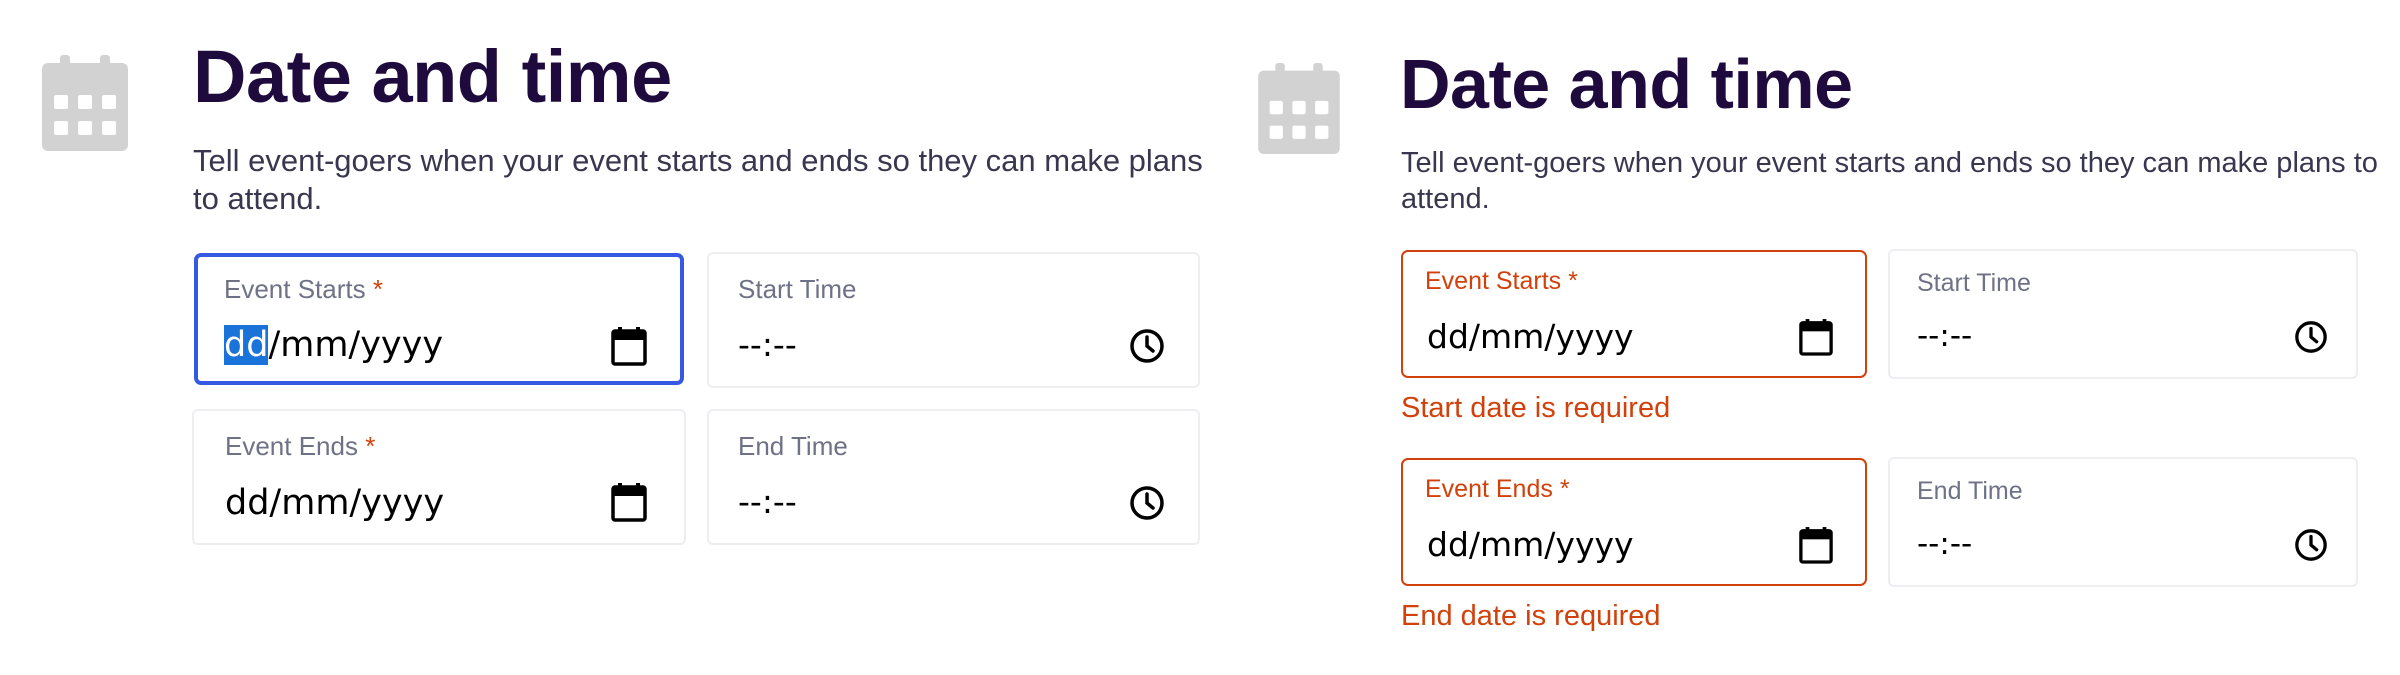 The width and height of the screenshot is (2400, 675). What do you see at coordinates (1531, 616) in the screenshot?
I see `end-date-error-message: End date is required` at bounding box center [1531, 616].